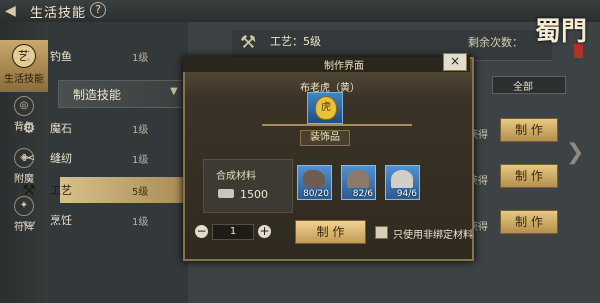  What do you see at coordinates (578, 51) in the screenshot?
I see `logo-seal` at bounding box center [578, 51].